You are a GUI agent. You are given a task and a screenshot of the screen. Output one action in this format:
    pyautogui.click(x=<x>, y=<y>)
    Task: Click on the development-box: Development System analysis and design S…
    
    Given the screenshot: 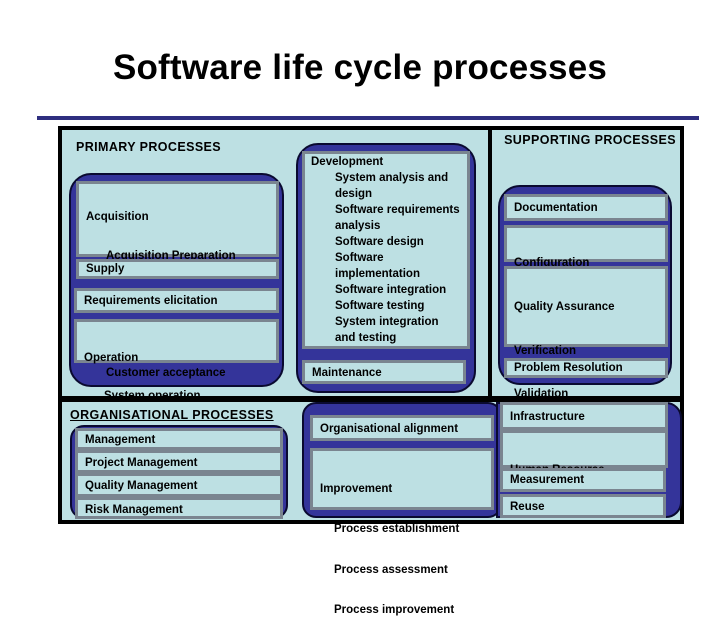 What is the action you would take?
    pyautogui.click(x=386, y=250)
    